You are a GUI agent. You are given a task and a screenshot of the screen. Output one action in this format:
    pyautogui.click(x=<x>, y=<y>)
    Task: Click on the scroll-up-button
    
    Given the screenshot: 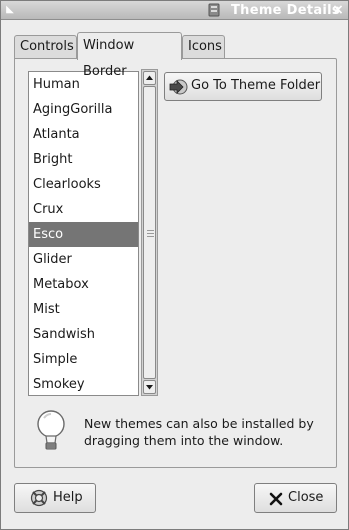 What is the action you would take?
    pyautogui.click(x=149, y=78)
    